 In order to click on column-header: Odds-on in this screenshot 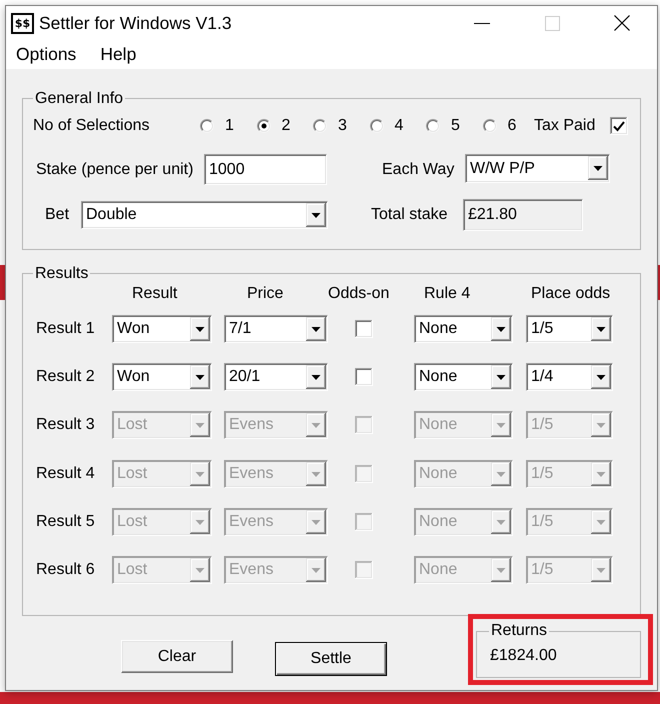, I will do `click(359, 294)`.